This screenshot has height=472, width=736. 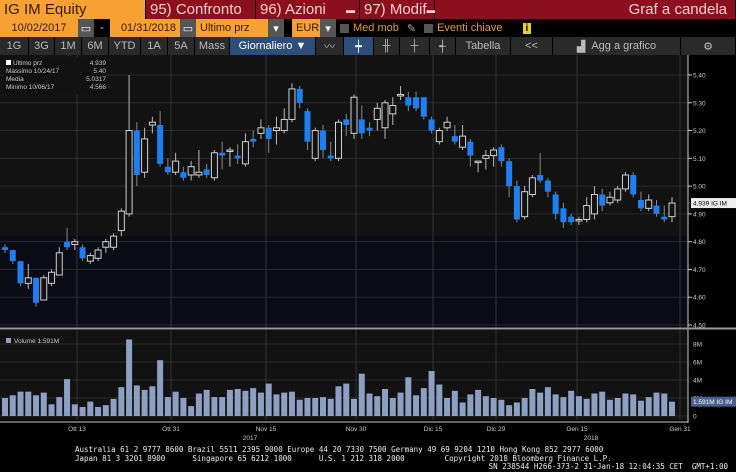 What do you see at coordinates (330, 46) in the screenshot?
I see `line-chart-icon: 〰` at bounding box center [330, 46].